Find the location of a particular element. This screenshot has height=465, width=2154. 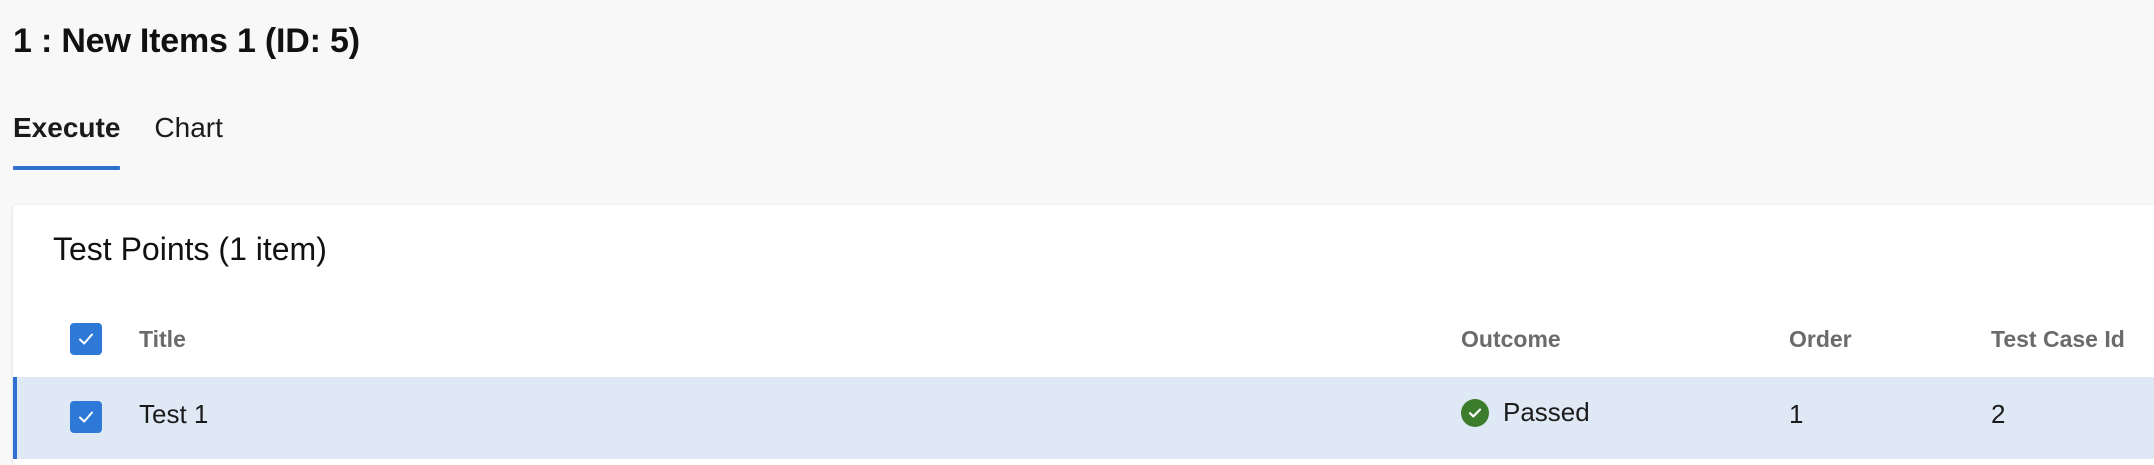

row-order: 1 is located at coordinates (1796, 414).